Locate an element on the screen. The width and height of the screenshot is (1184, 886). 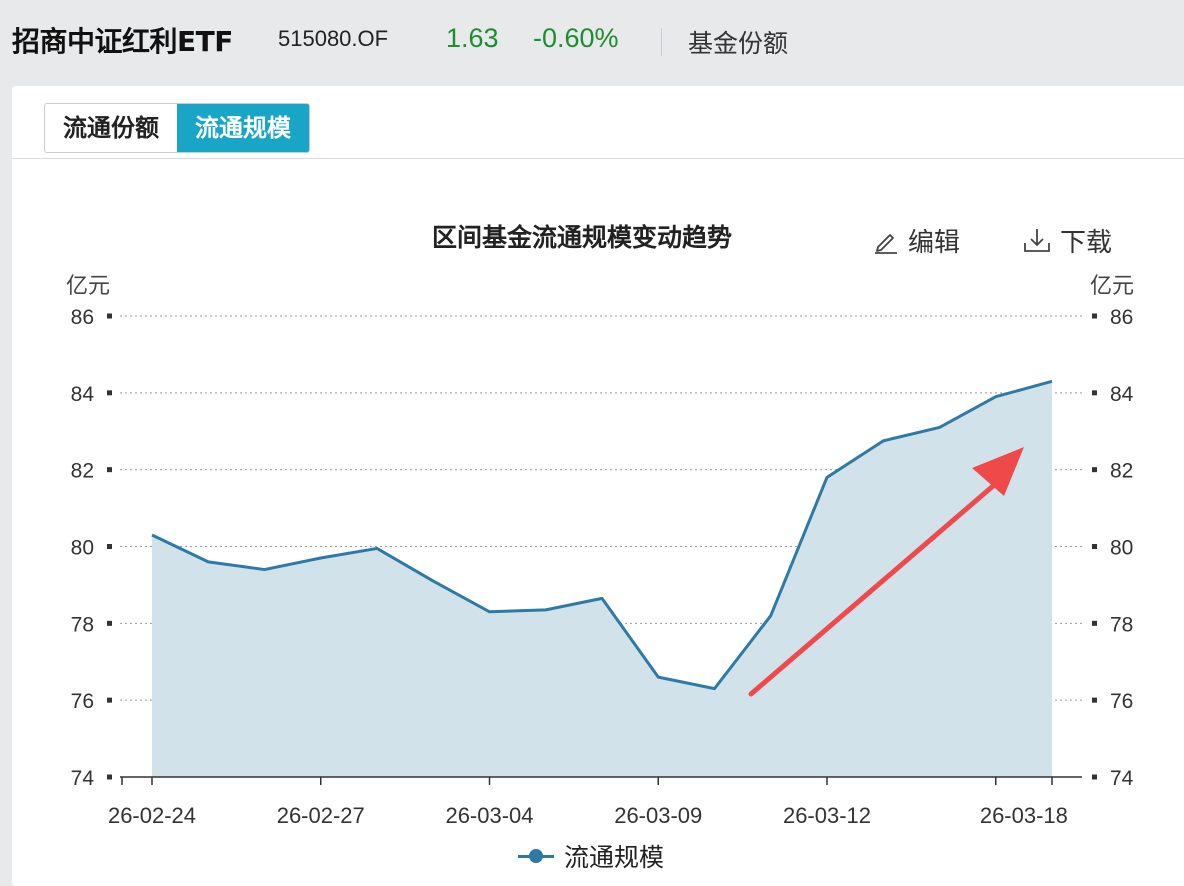
y-tick-label-left: 74 is located at coordinates (83, 778).